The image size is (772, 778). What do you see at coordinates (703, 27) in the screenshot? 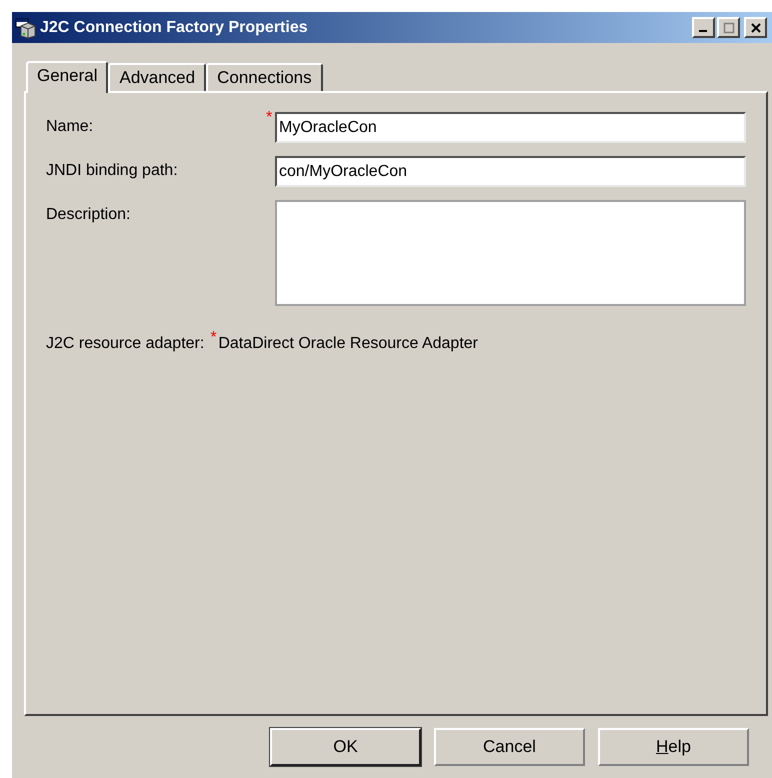
I see `minimize-button` at bounding box center [703, 27].